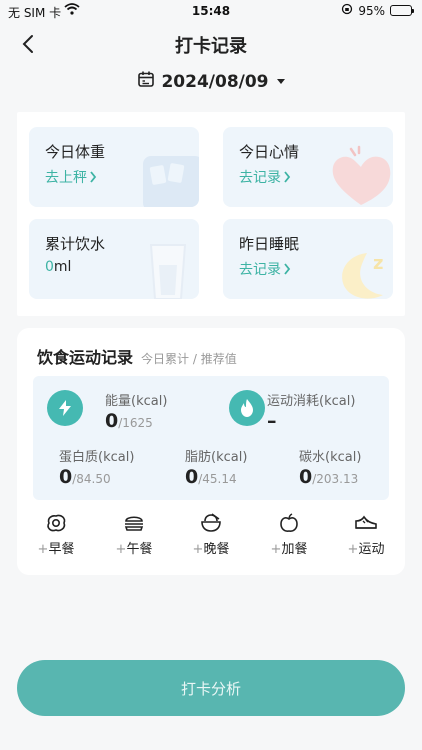 This screenshot has height=750, width=422. Describe the element at coordinates (215, 81) in the screenshot. I see `selected-date: 2024/08/09` at that location.